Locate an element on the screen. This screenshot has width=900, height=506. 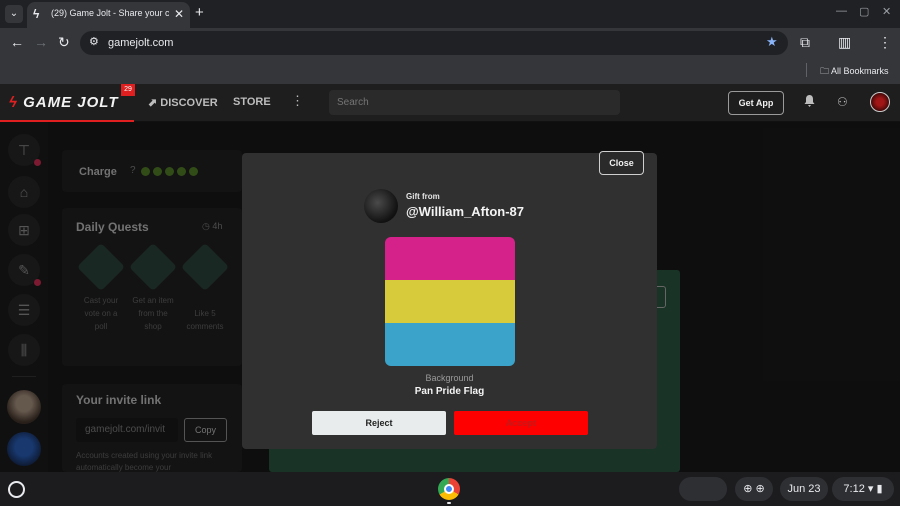
launcher-icon is located at coordinates (16, 489).